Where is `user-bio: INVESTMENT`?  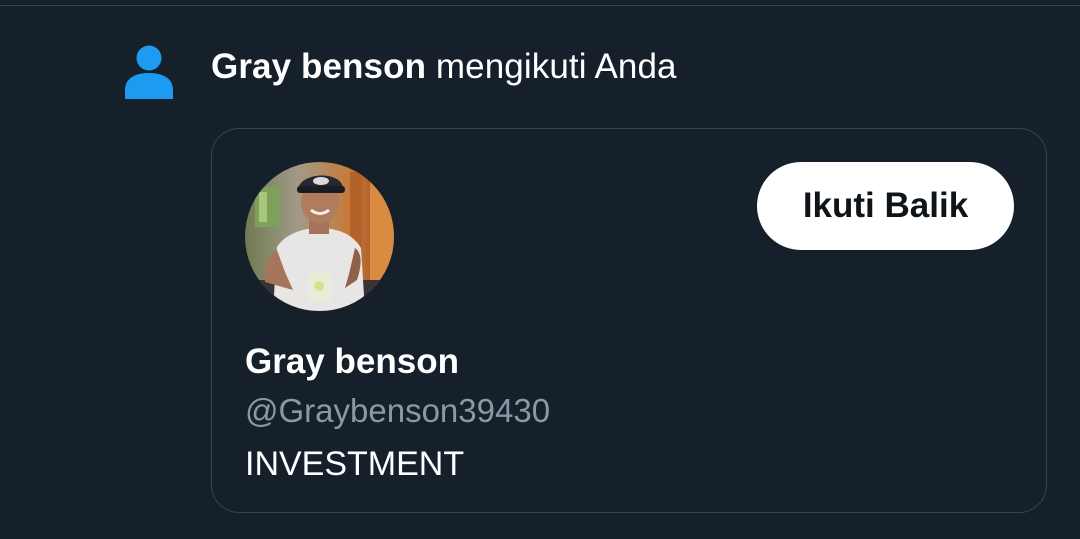
user-bio: INVESTMENT is located at coordinates (355, 464).